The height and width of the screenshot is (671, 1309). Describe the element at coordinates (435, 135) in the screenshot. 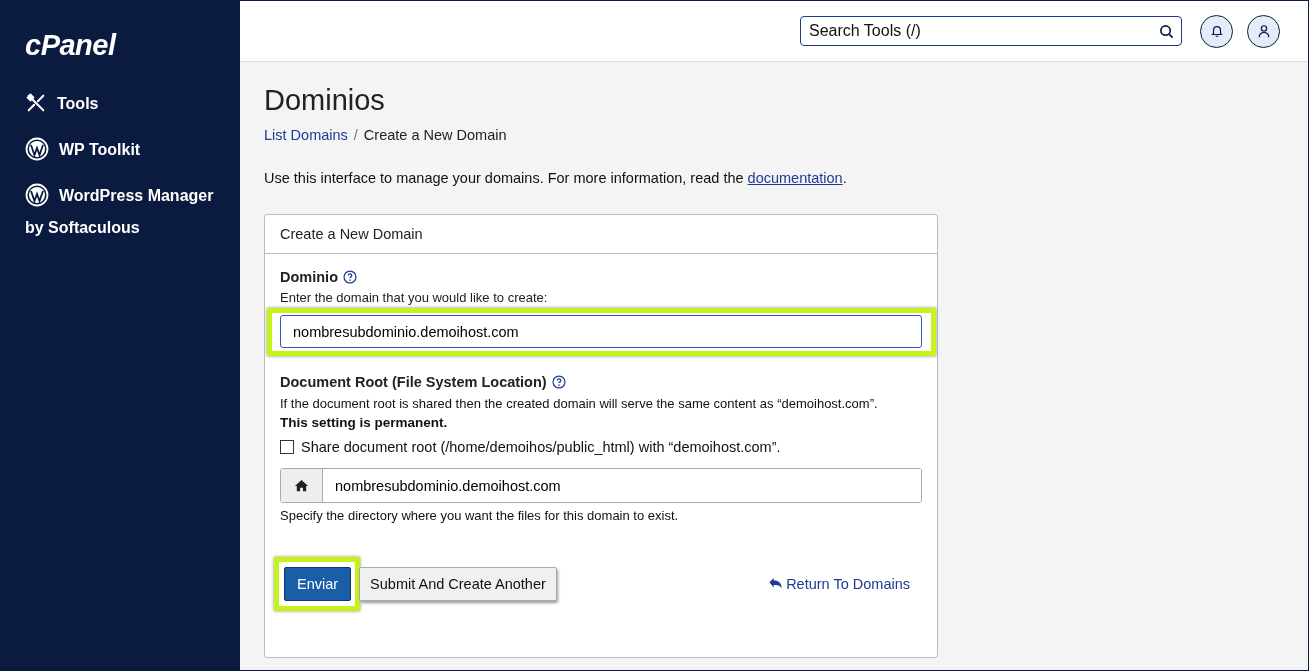

I see `breadcrumb-current: Create a New Domain` at that location.